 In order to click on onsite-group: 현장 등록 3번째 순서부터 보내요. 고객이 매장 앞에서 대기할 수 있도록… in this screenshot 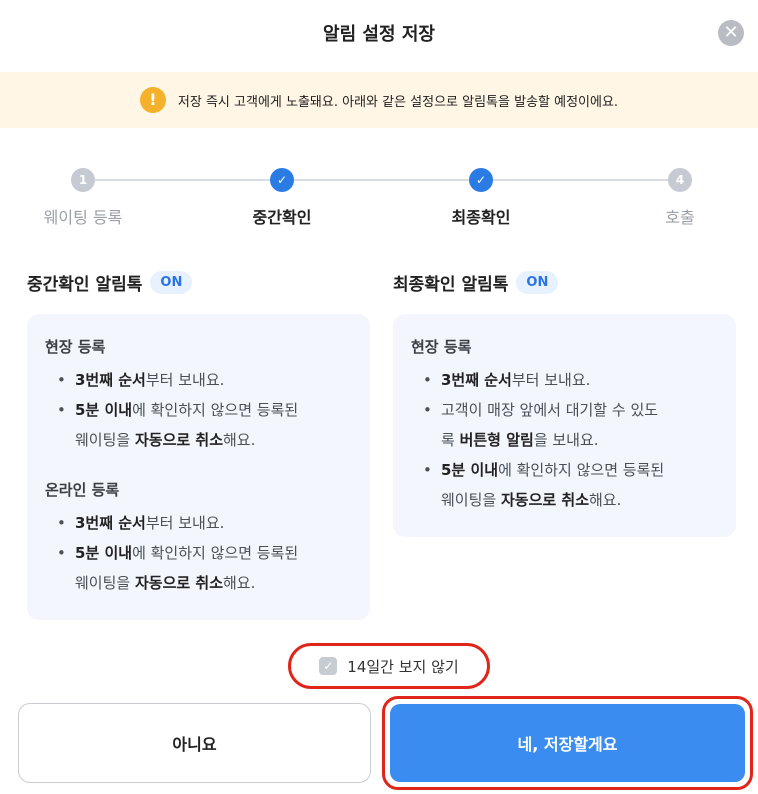, I will do `click(564, 425)`.